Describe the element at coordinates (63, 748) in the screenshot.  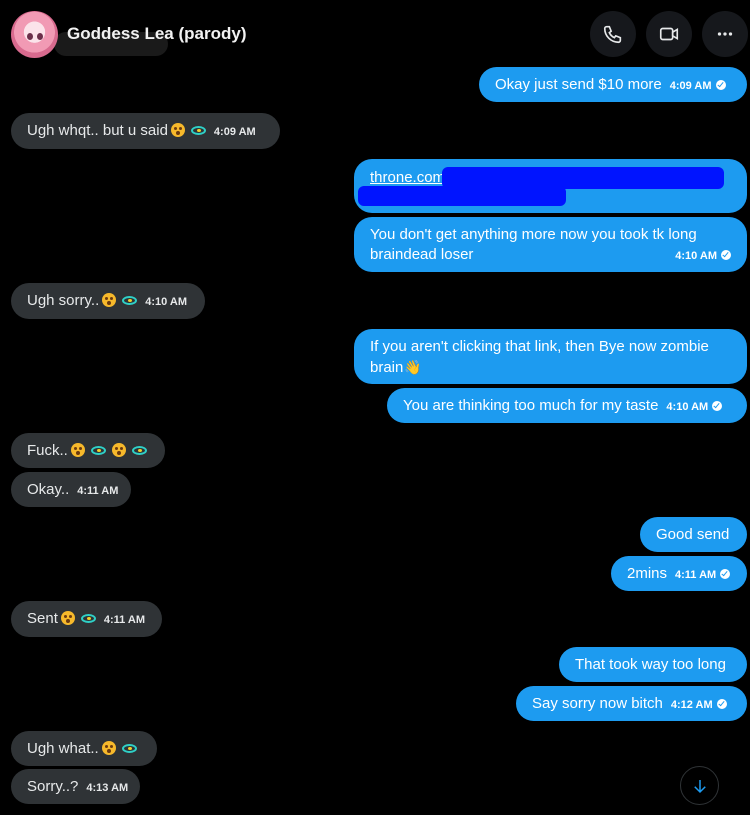
I see `message-text: Ugh what..` at that location.